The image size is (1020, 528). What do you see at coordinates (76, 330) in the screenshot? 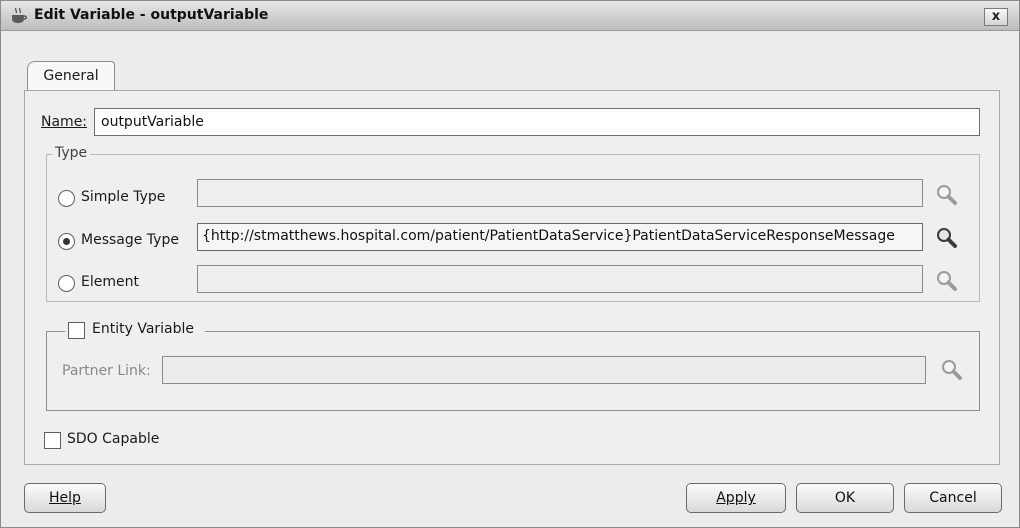
I see `entity-variable-checkbox` at bounding box center [76, 330].